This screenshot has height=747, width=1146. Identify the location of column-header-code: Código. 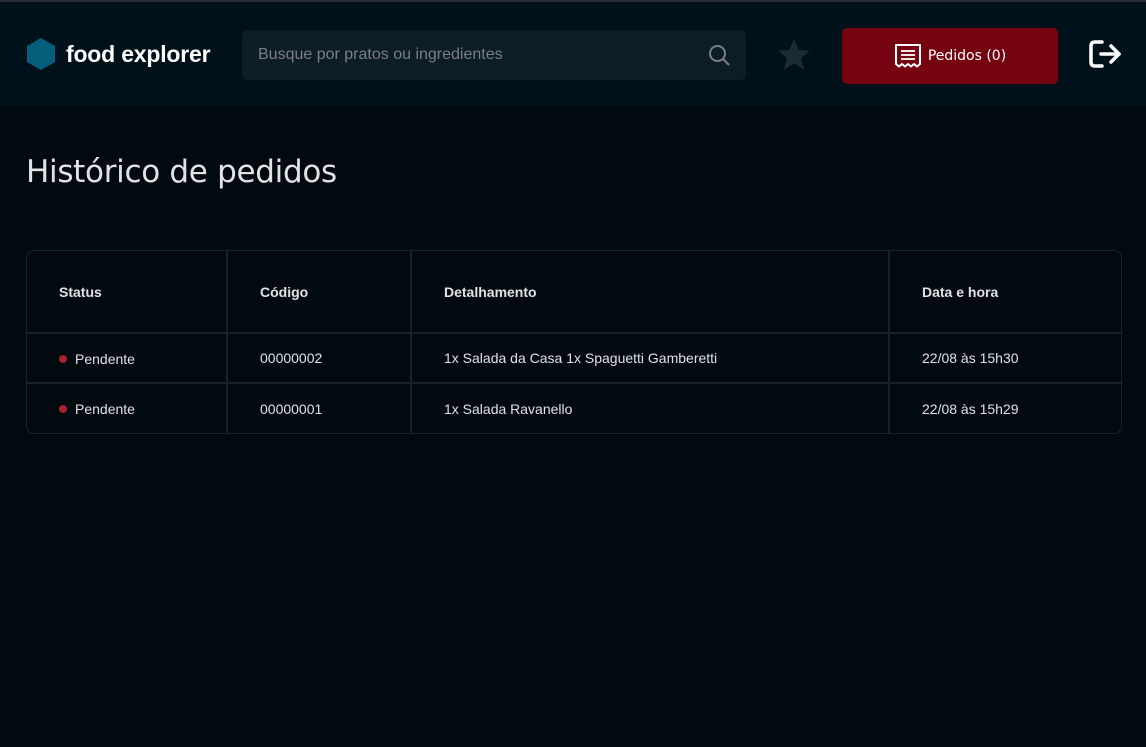
(319, 292).